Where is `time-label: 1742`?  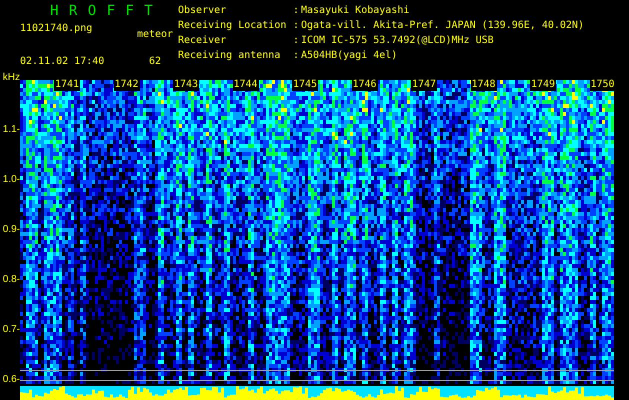 time-label: 1742 is located at coordinates (127, 84).